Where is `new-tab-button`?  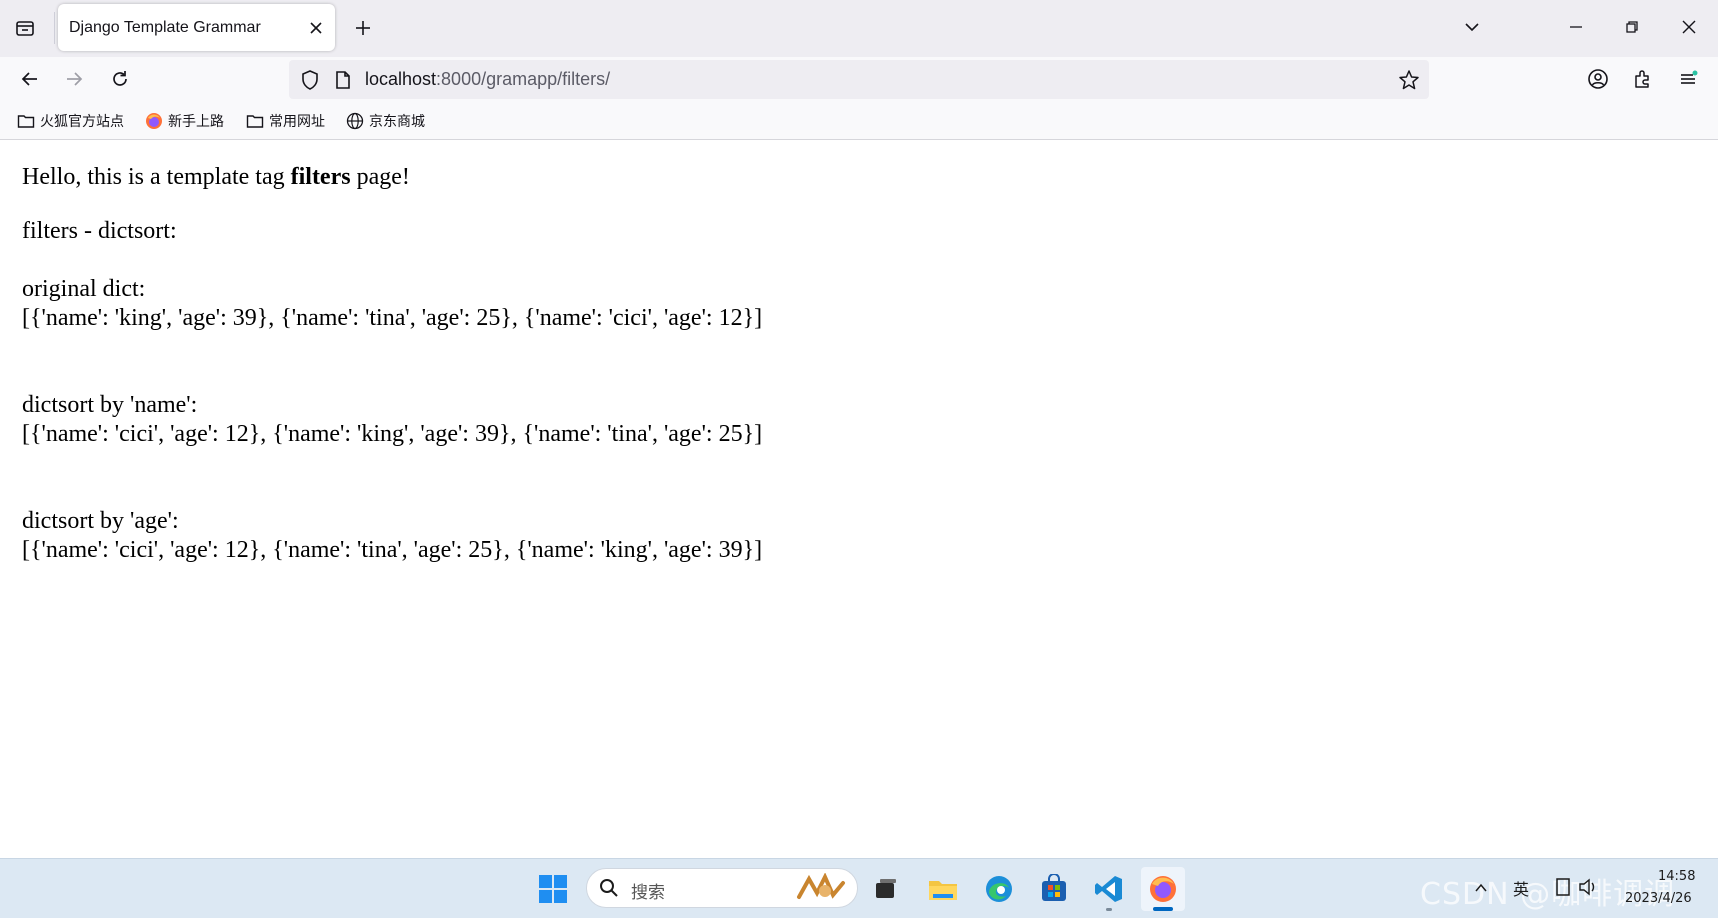 new-tab-button is located at coordinates (363, 28).